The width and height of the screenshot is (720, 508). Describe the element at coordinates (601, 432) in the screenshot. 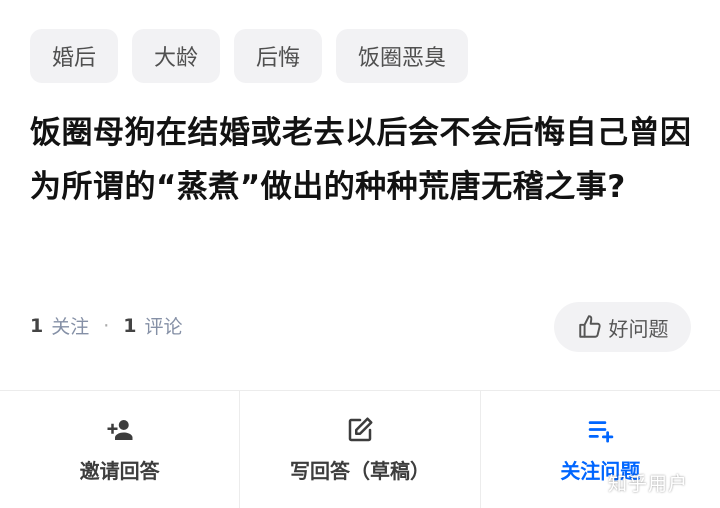

I see `follow-list-icon` at that location.